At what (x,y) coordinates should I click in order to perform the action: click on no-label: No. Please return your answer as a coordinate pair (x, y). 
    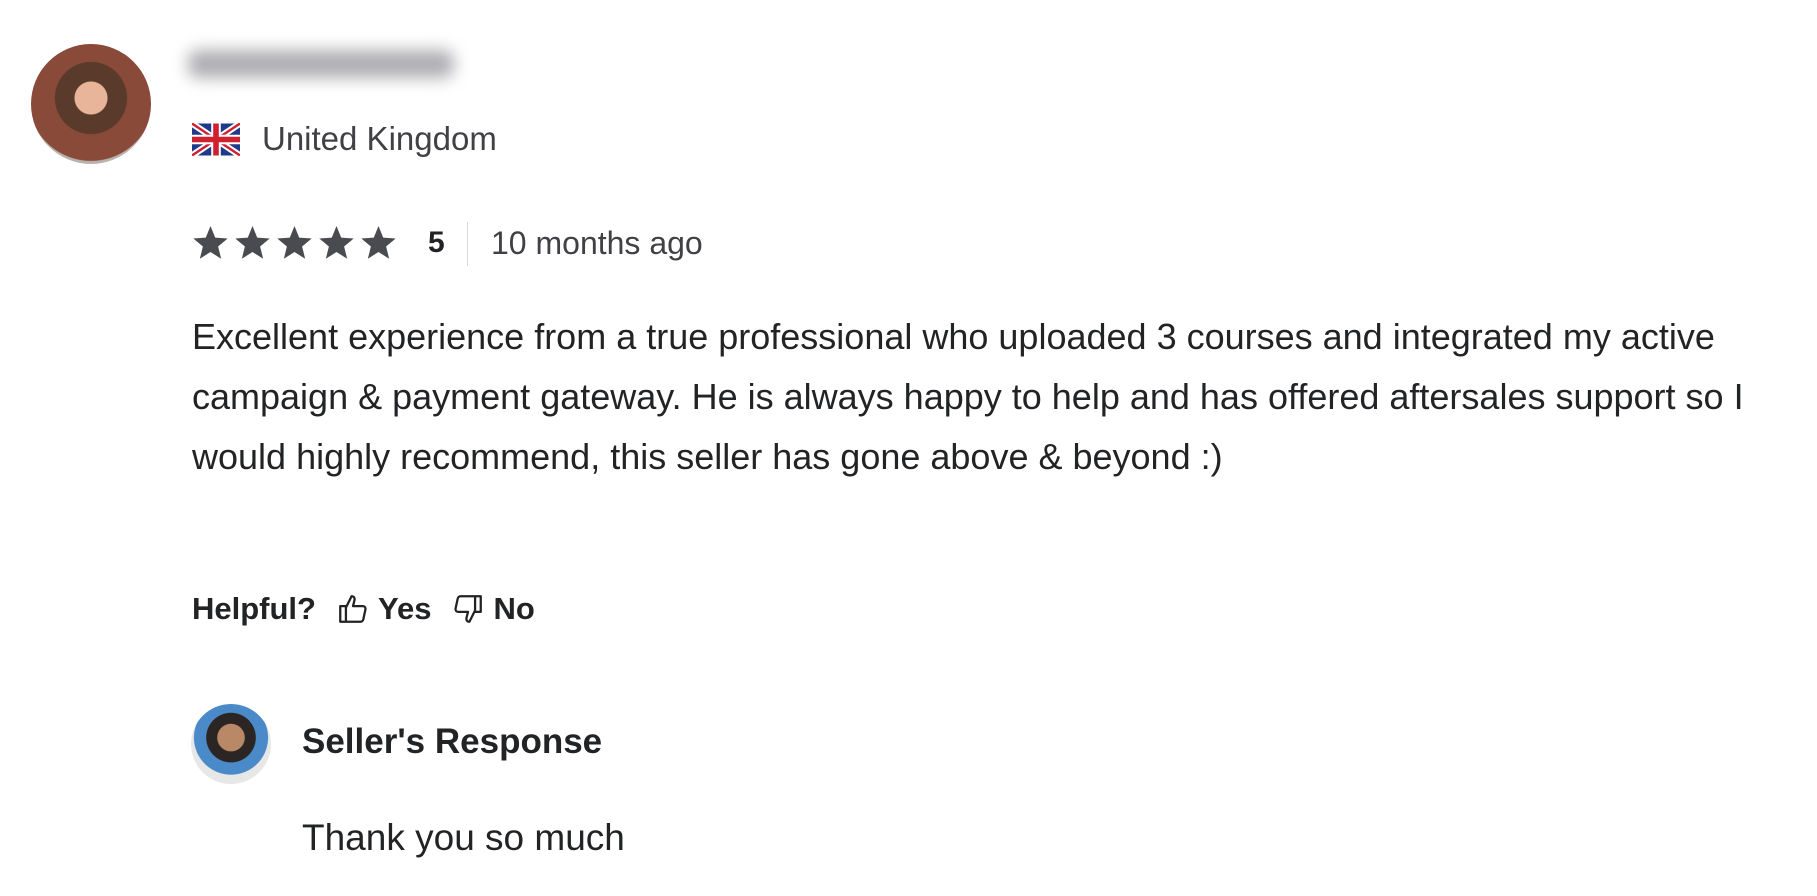
    Looking at the image, I should click on (514, 608).